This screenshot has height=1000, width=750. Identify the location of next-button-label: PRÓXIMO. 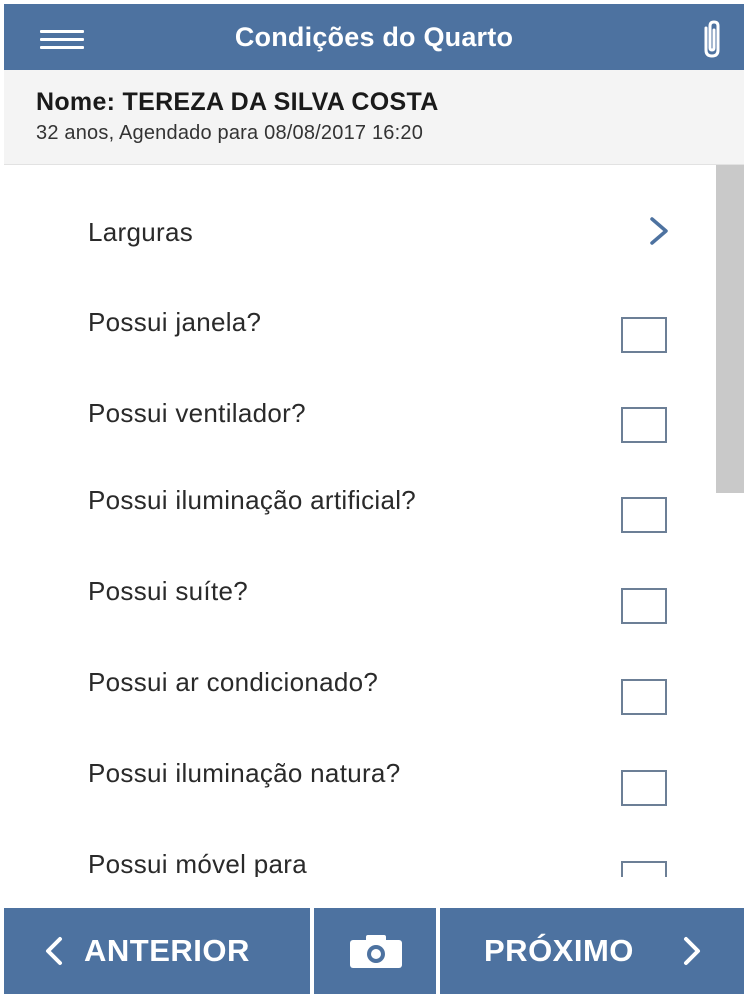
(559, 950).